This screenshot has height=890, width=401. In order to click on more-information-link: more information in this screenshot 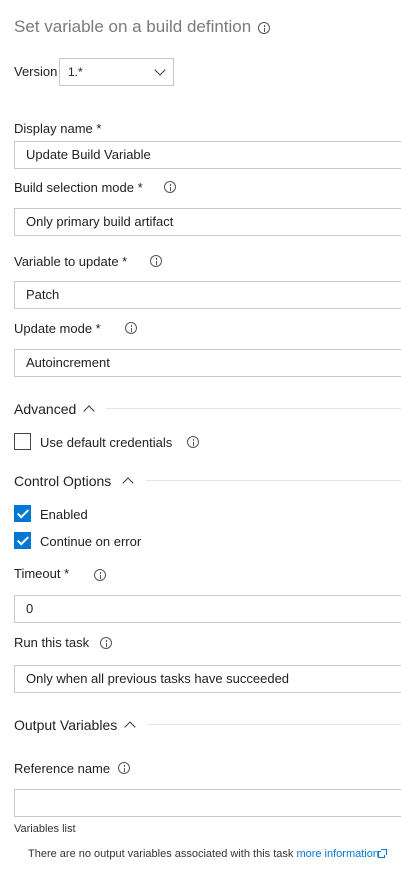, I will do `click(337, 854)`.